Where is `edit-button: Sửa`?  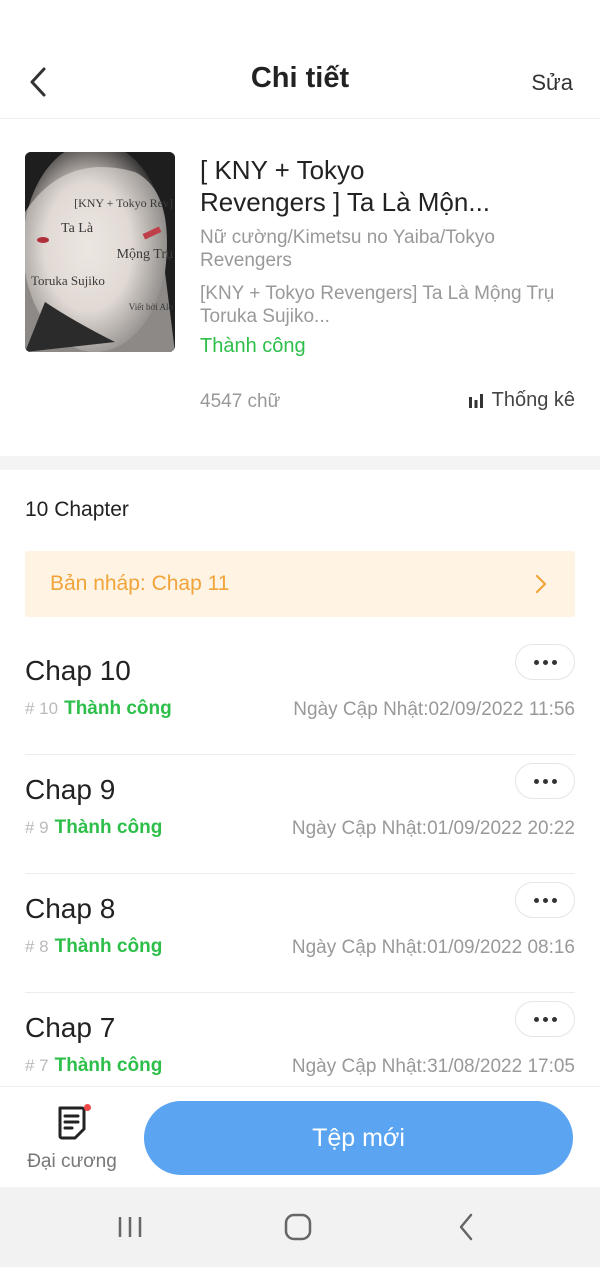
edit-button: Sửa is located at coordinates (552, 83).